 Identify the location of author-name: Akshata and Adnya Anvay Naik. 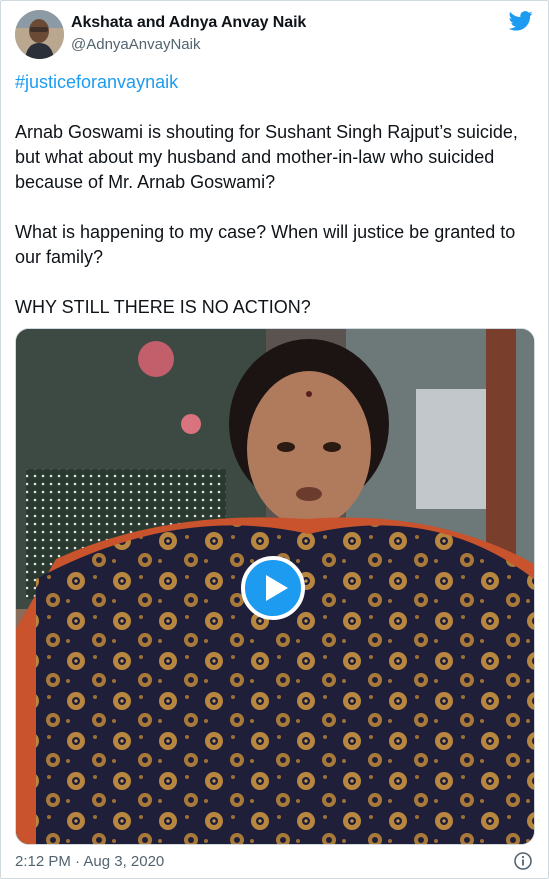
(188, 23).